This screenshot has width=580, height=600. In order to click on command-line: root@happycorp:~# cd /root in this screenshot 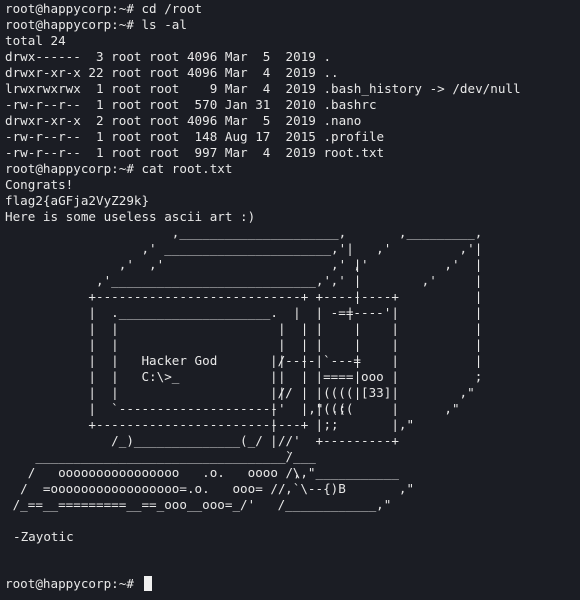, I will do `click(104, 8)`.